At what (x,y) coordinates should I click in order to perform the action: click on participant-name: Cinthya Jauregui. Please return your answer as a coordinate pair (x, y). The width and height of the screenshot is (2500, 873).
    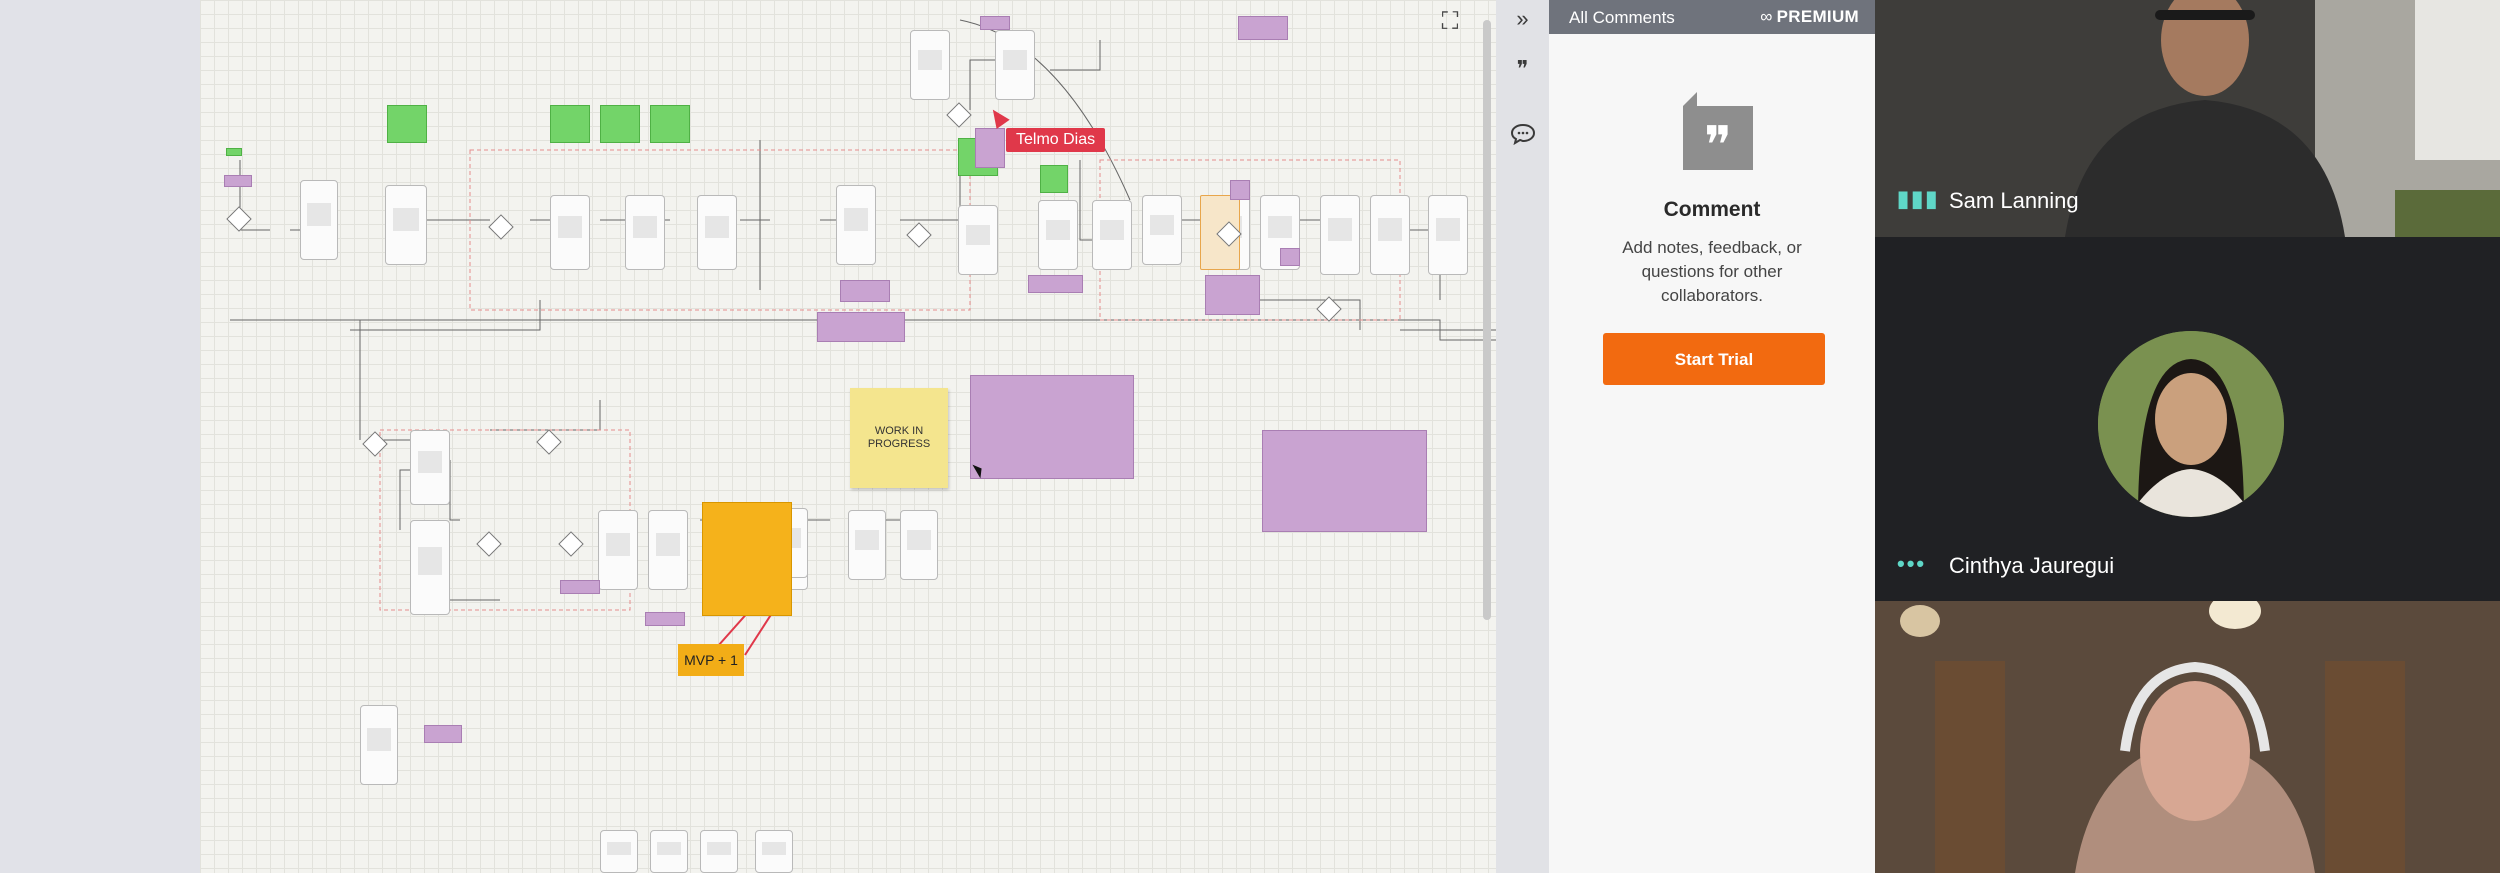
    Looking at the image, I should click on (2032, 565).